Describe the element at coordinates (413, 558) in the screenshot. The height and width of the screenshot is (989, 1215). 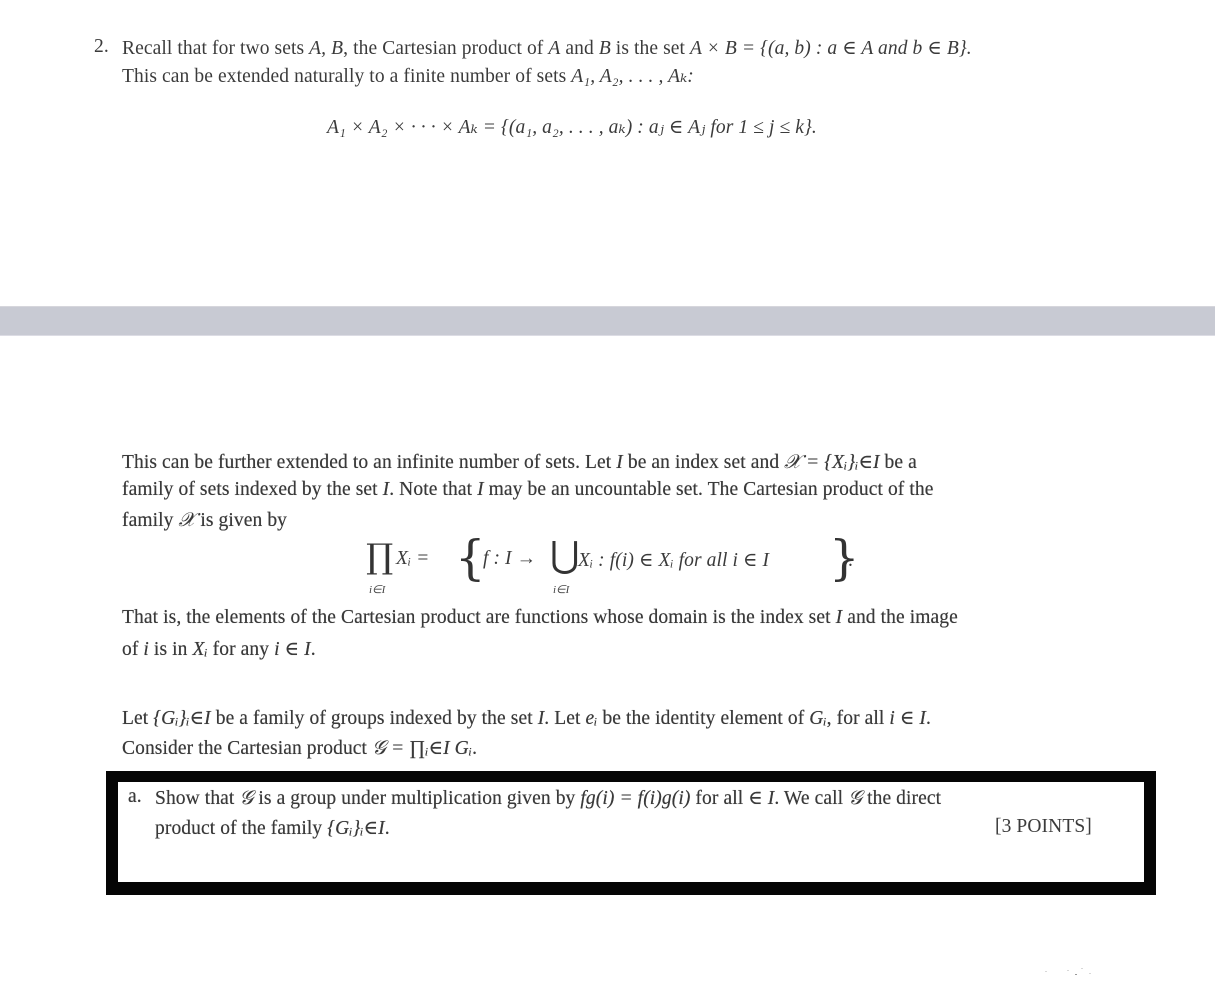
I see `lhs: Xᵢ =` at that location.